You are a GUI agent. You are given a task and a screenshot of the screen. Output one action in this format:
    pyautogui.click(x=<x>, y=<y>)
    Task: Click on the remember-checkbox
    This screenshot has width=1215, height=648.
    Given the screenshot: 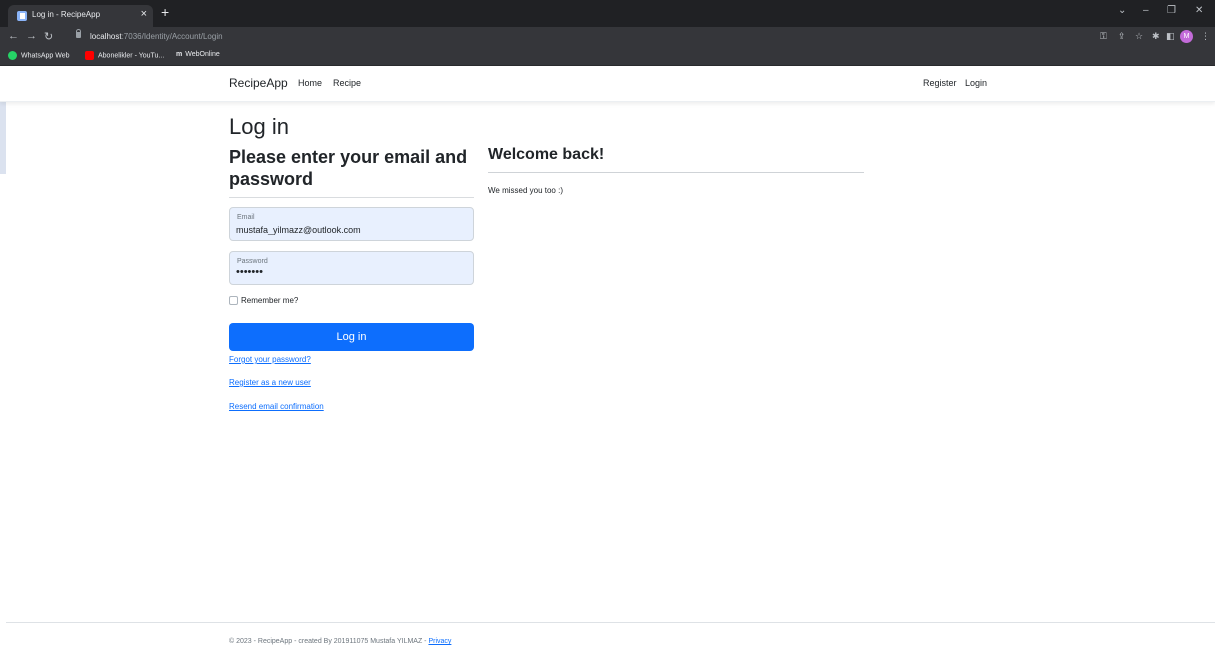 What is the action you would take?
    pyautogui.click(x=233, y=300)
    